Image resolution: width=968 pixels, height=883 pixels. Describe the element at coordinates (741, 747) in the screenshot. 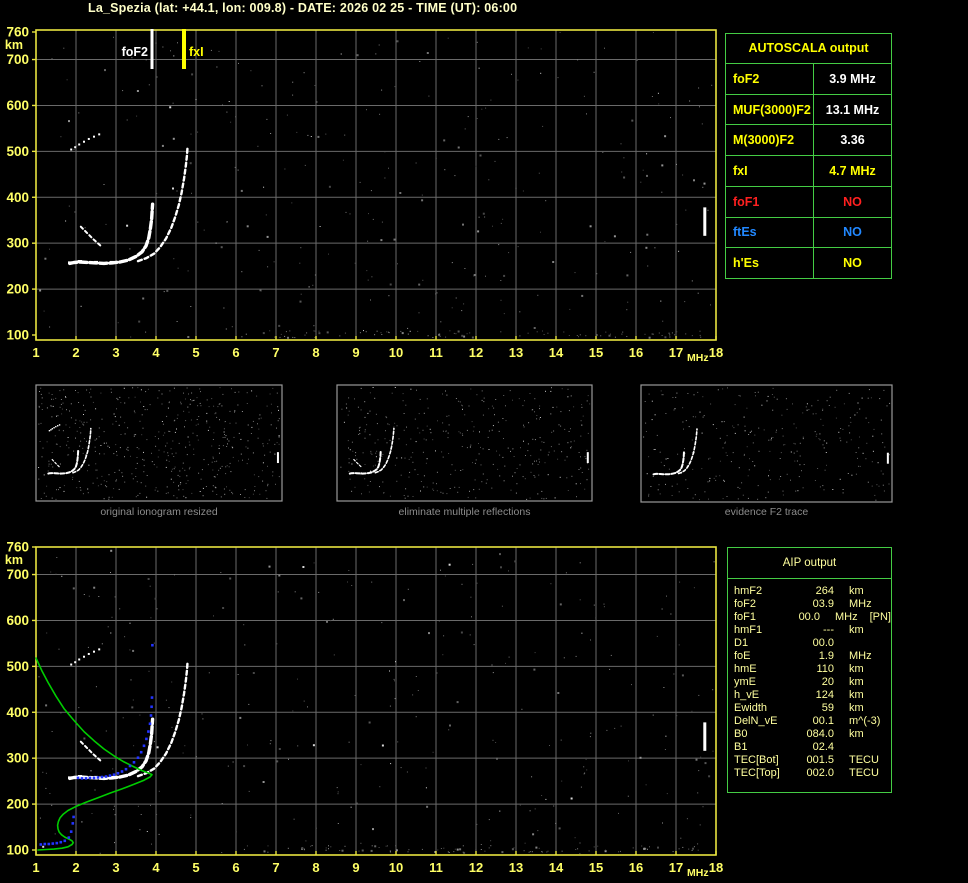

I see `aip-name: B1` at that location.